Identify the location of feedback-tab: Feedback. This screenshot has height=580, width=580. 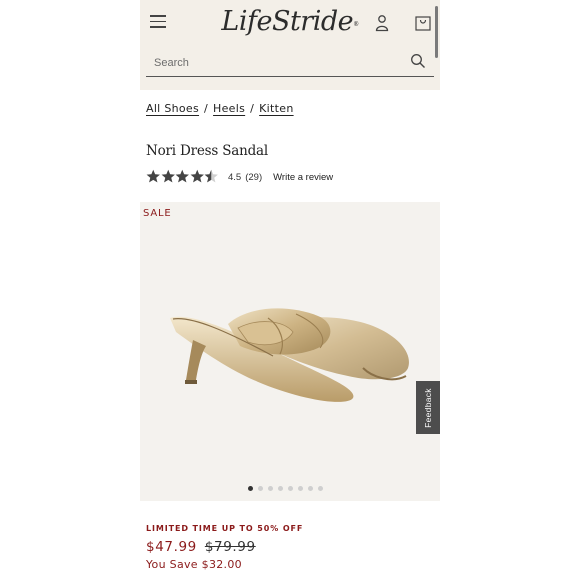
(428, 407).